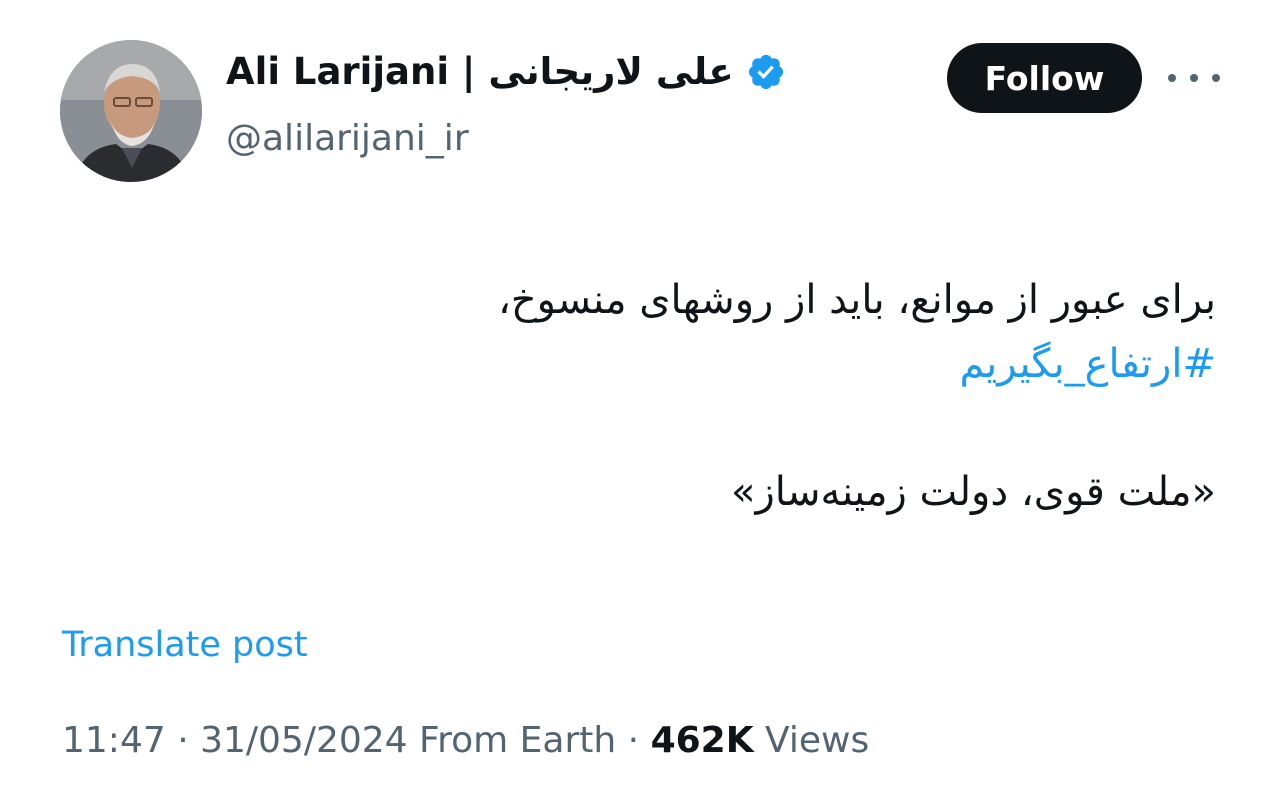  I want to click on avatar, so click(131, 111).